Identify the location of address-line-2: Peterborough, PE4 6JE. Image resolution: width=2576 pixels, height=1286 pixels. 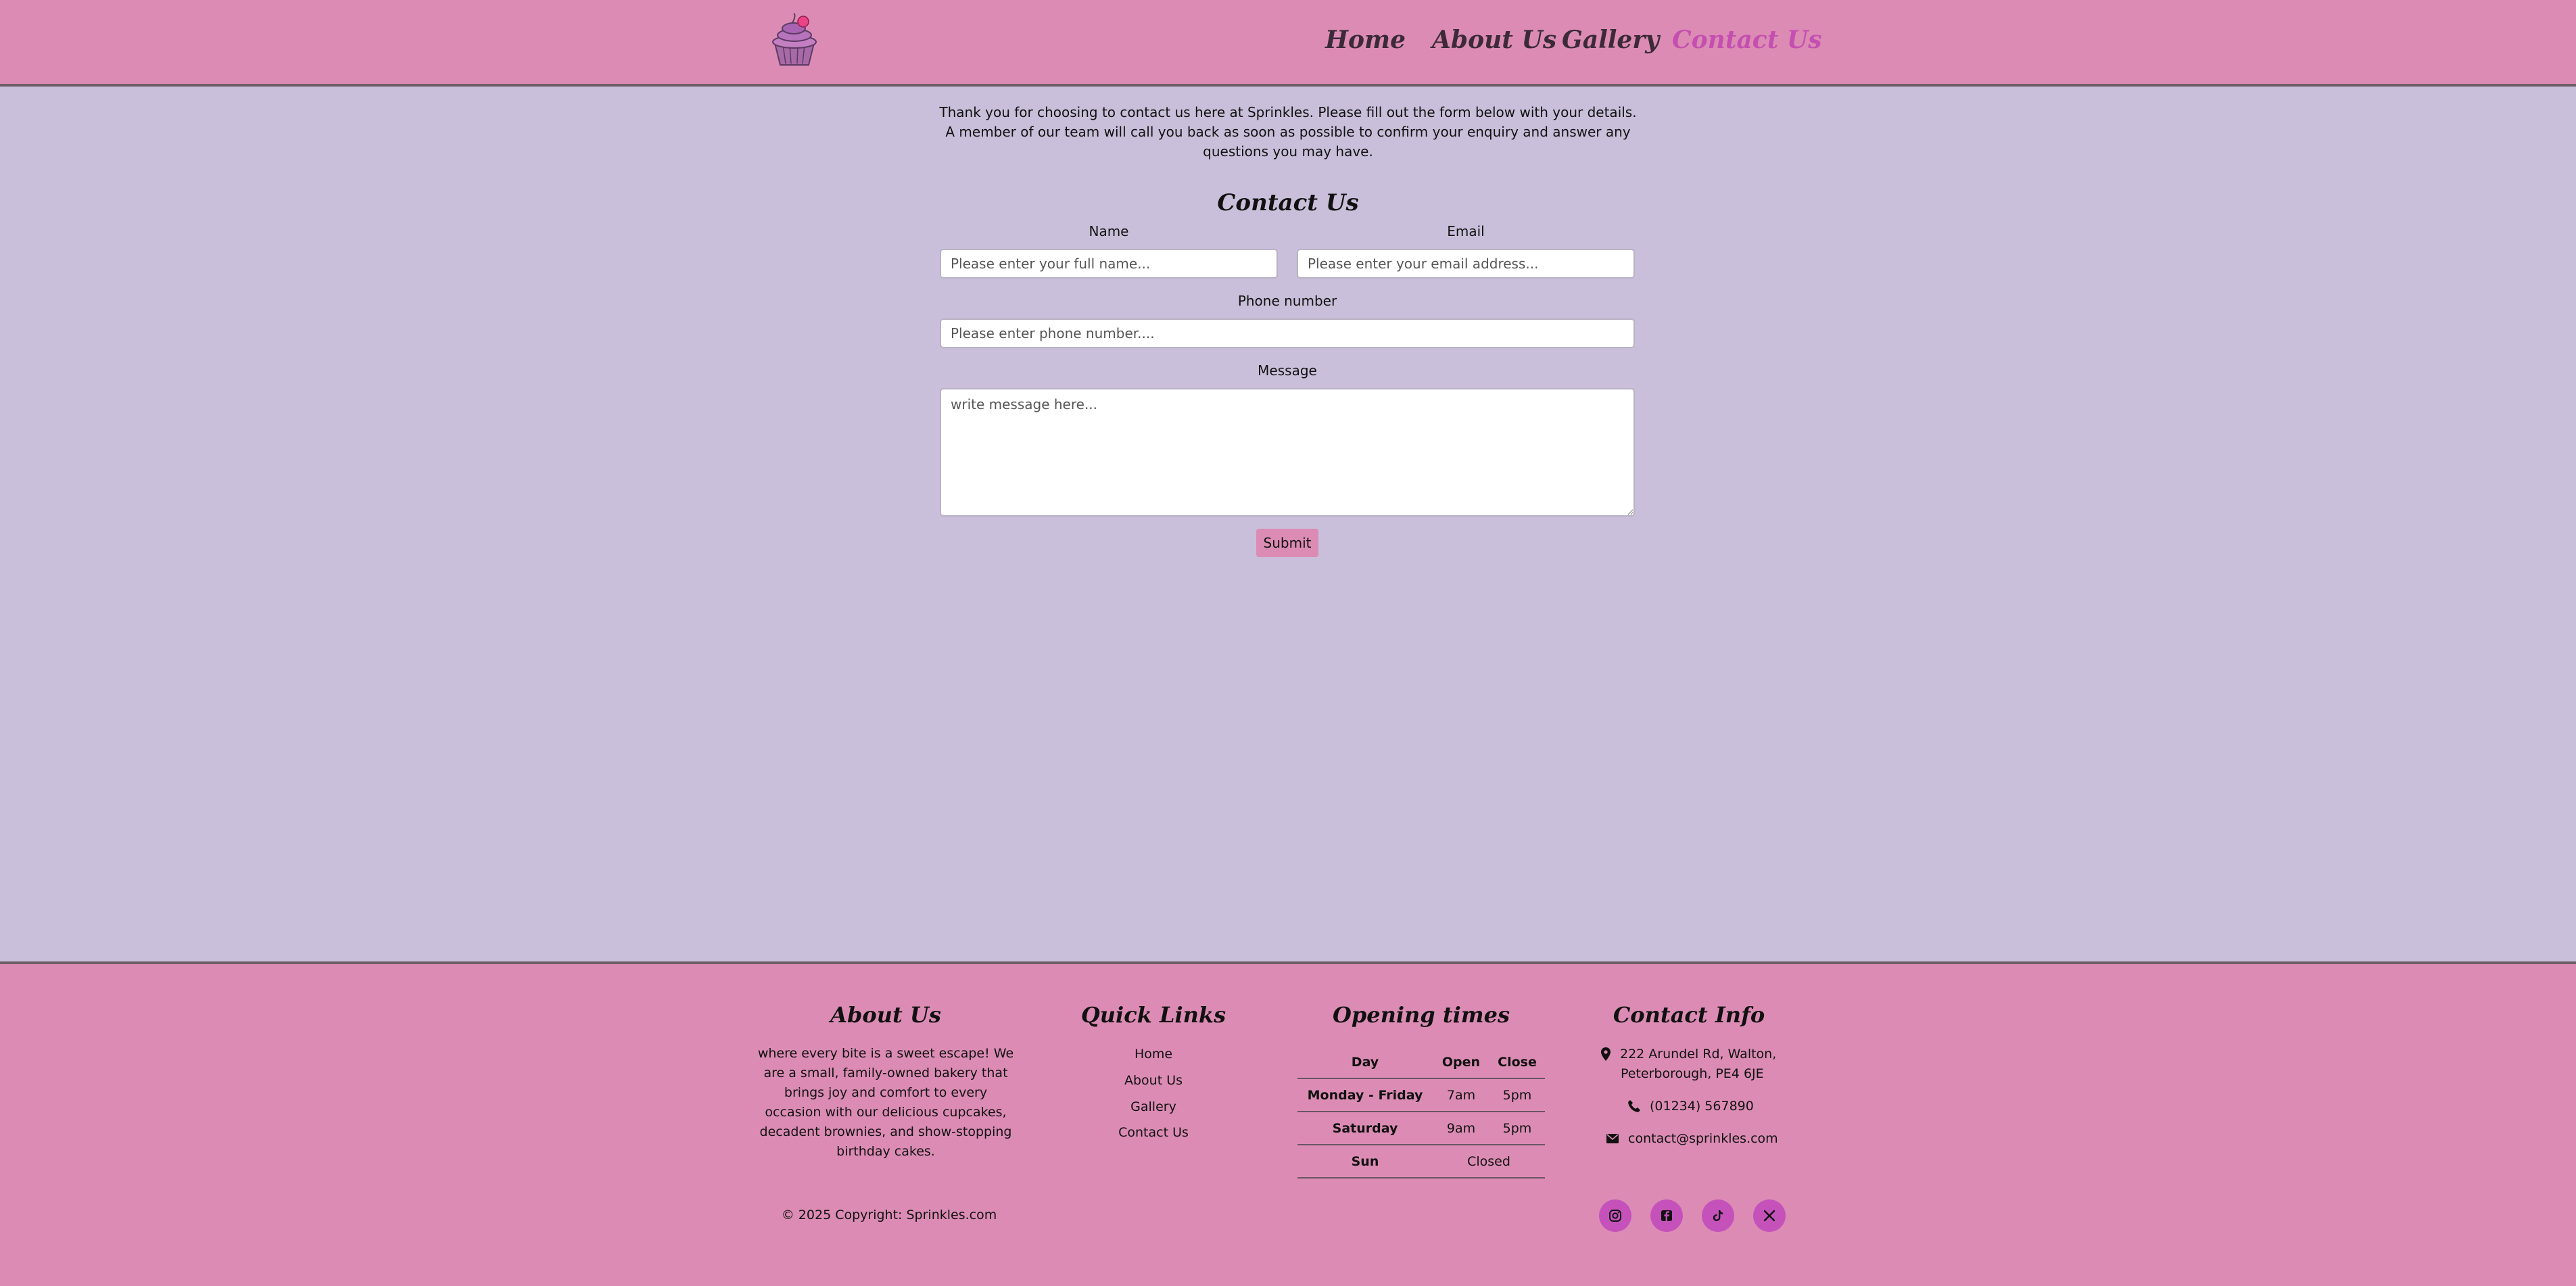
(1692, 1073).